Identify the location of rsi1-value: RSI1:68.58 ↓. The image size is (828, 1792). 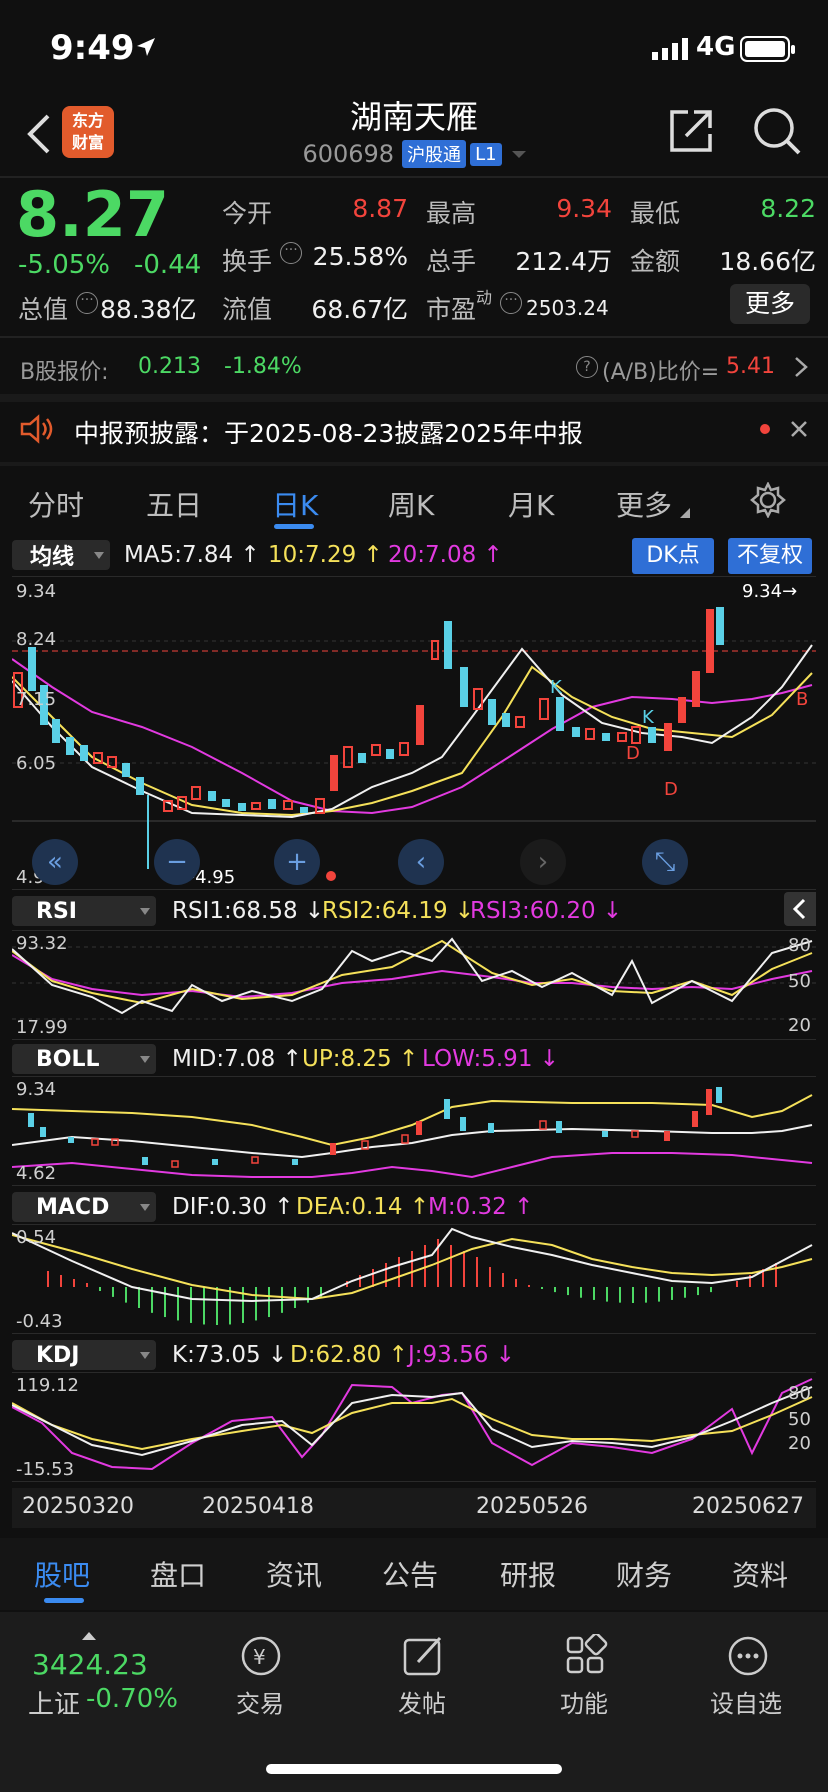
(248, 911).